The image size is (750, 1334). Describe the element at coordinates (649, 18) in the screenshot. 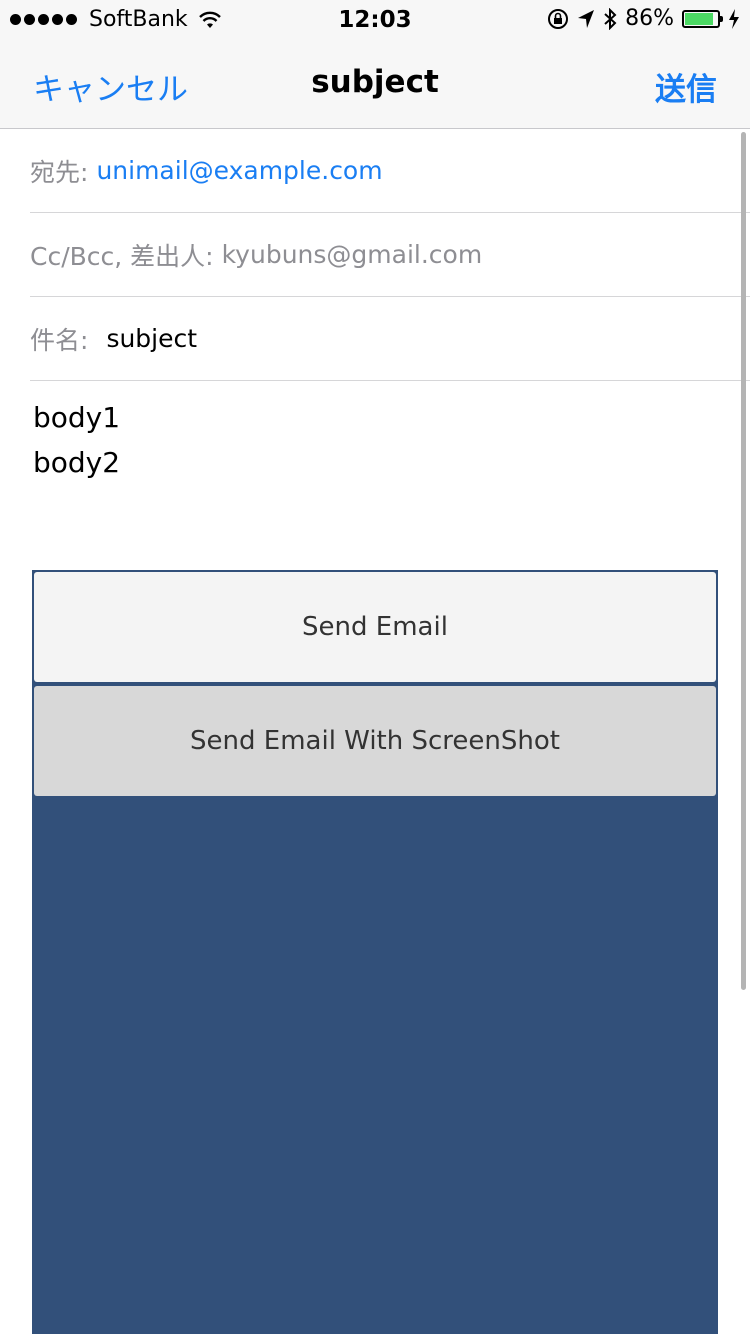

I see `battery-percent: 86%` at that location.